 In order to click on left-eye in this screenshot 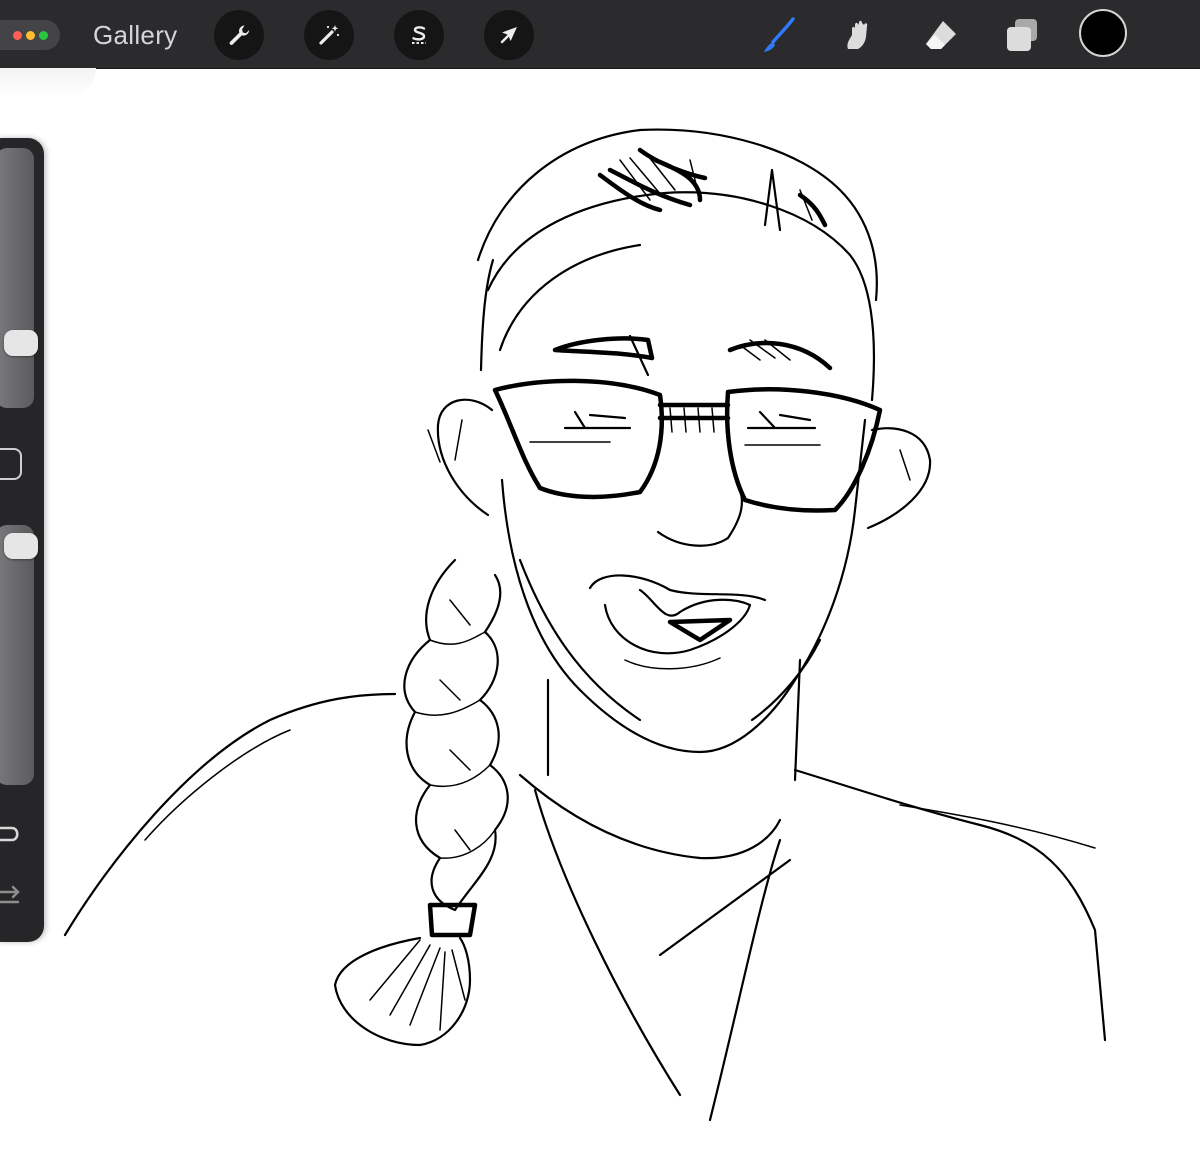, I will do `click(597, 420)`.